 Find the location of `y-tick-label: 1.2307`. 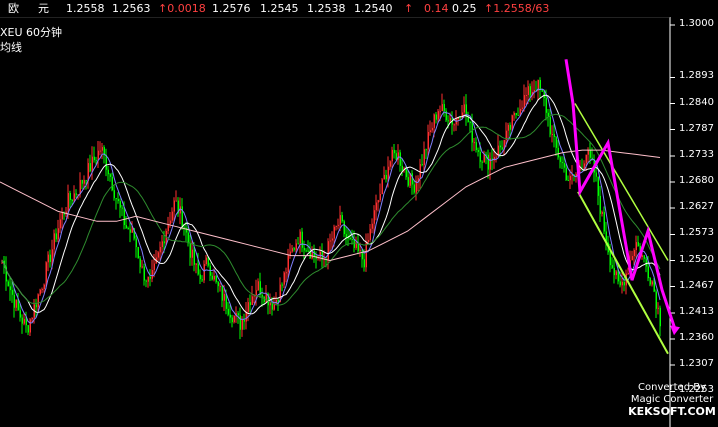

y-tick-label: 1.2307 is located at coordinates (696, 363).